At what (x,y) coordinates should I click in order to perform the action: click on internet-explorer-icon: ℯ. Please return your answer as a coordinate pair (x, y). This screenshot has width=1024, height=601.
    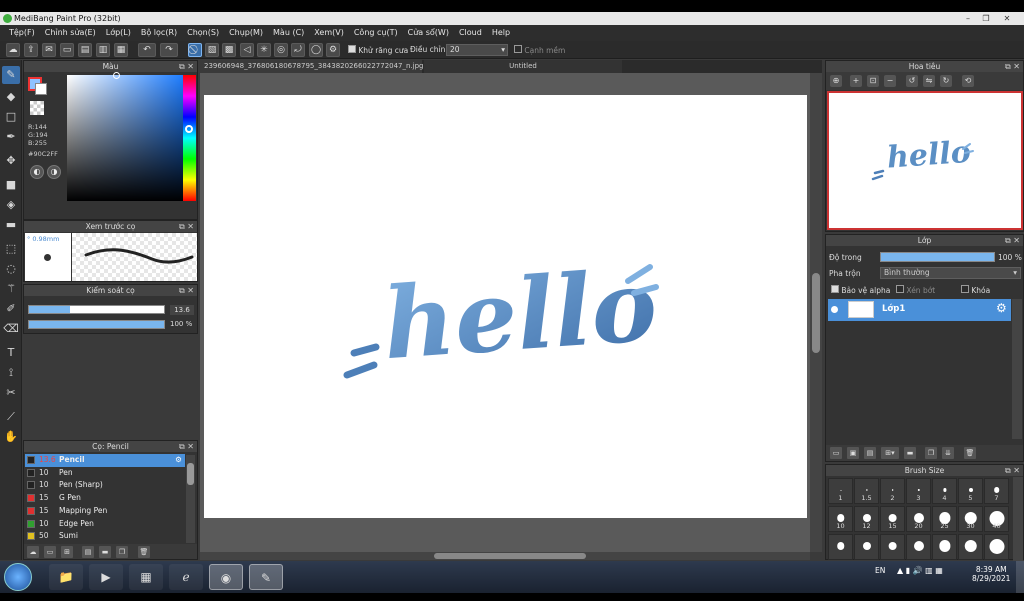
    Looking at the image, I should click on (186, 577).